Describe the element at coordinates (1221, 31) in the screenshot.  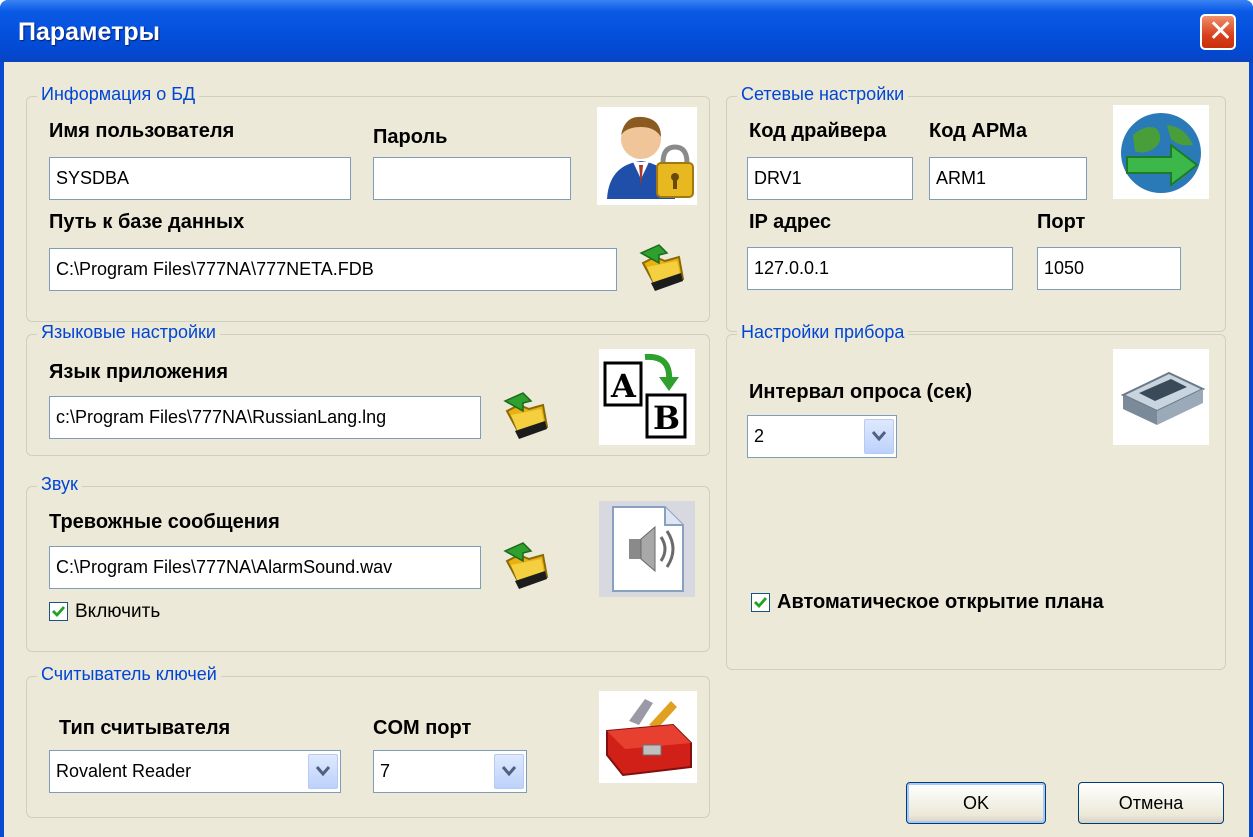
I see `close-icon: ✕` at that location.